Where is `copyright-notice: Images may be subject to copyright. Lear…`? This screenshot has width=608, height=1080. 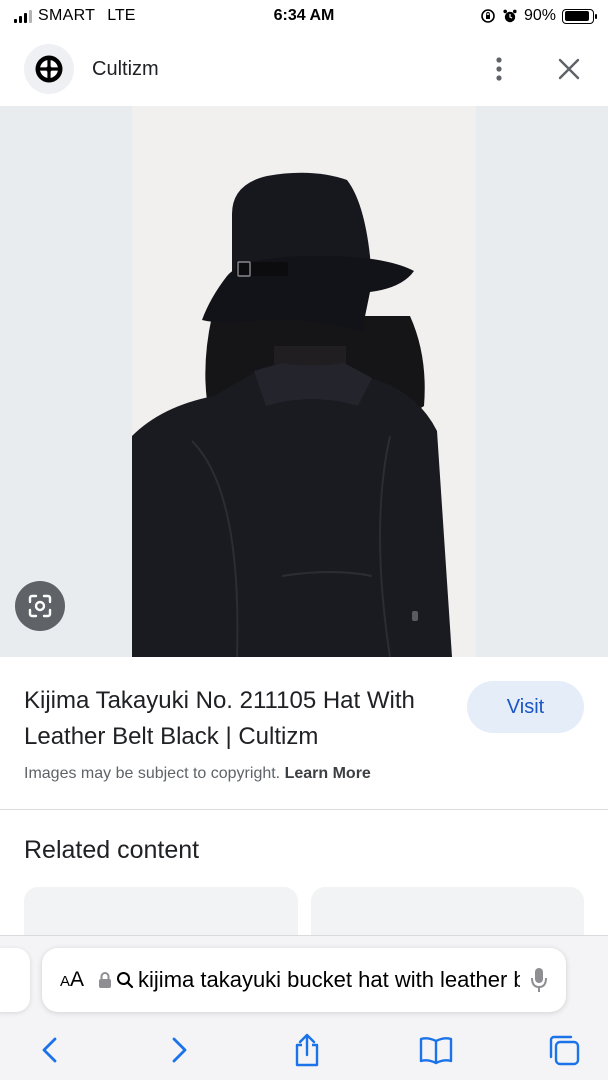
copyright-notice: Images may be subject to copyright. Lear… is located at coordinates (197, 774).